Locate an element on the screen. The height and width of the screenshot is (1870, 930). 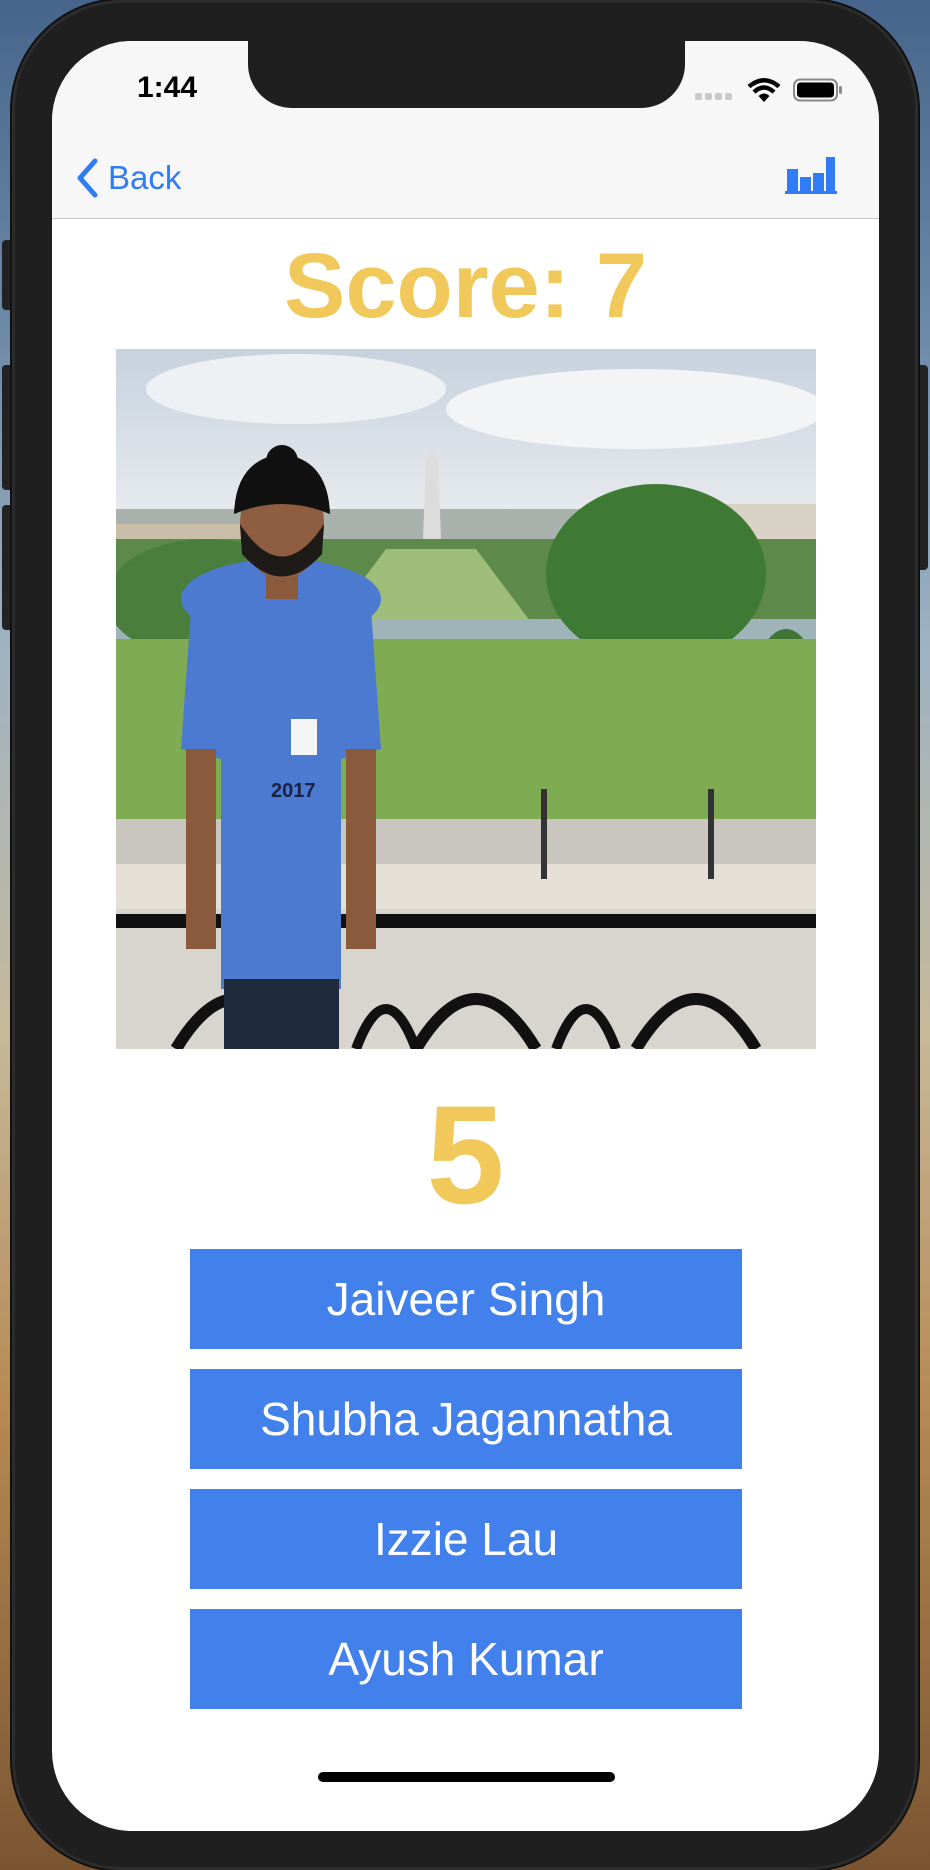
answer-label: Ayush Kumar is located at coordinates (466, 1659).